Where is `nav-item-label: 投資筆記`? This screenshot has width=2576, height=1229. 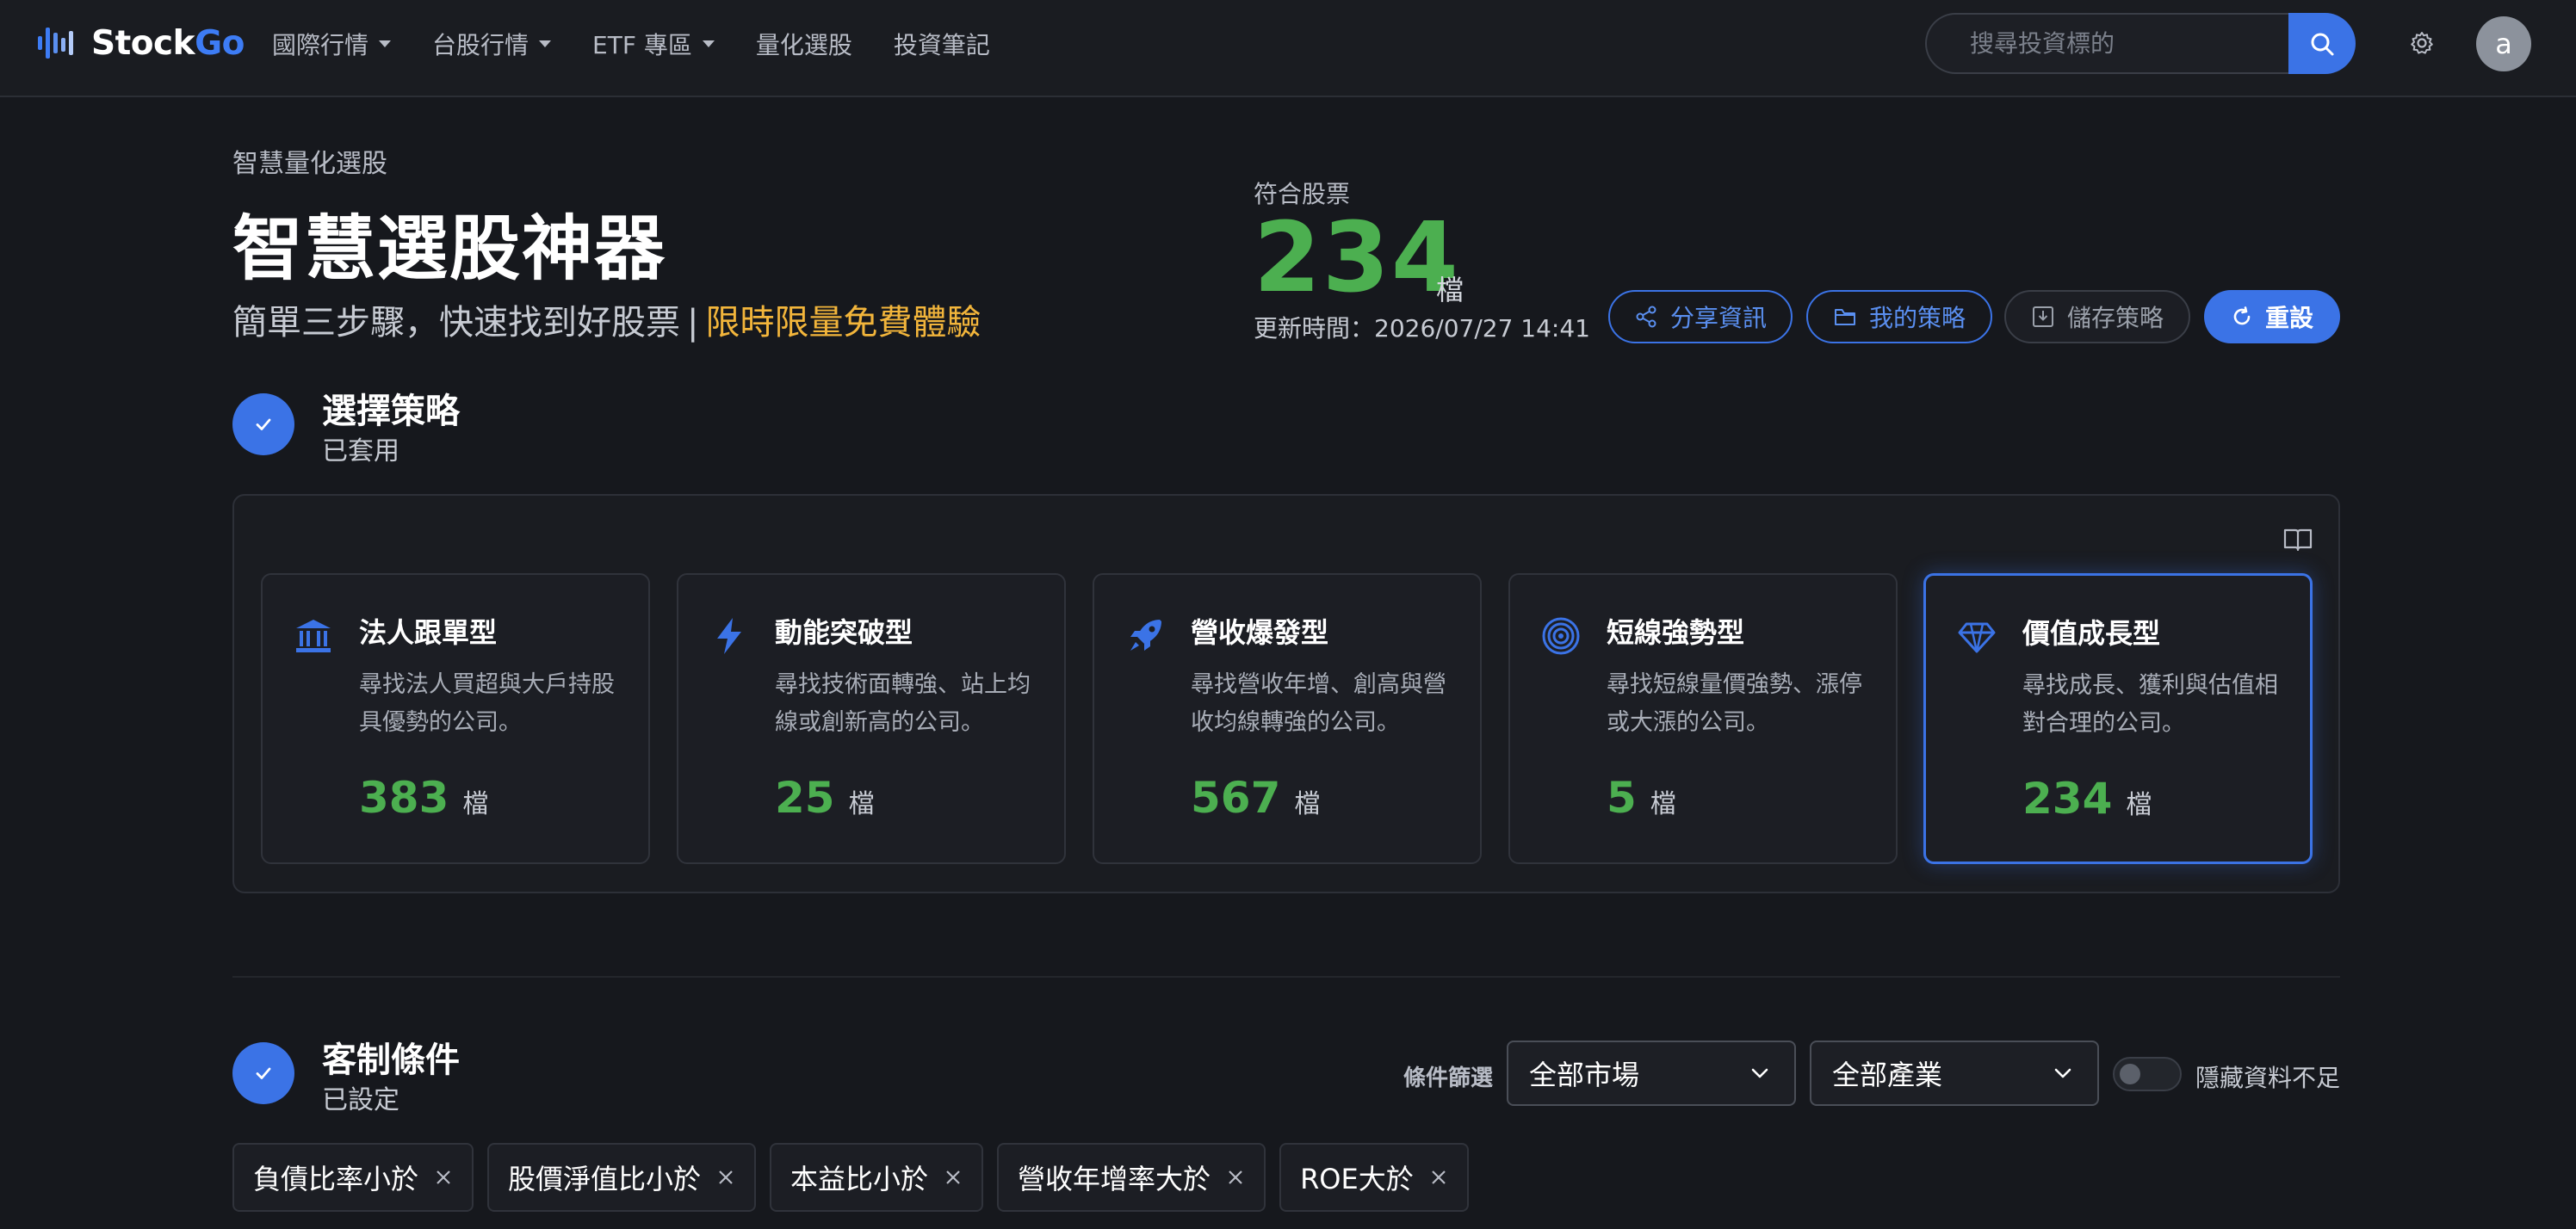
nav-item-label: 投資筆記 is located at coordinates (942, 45).